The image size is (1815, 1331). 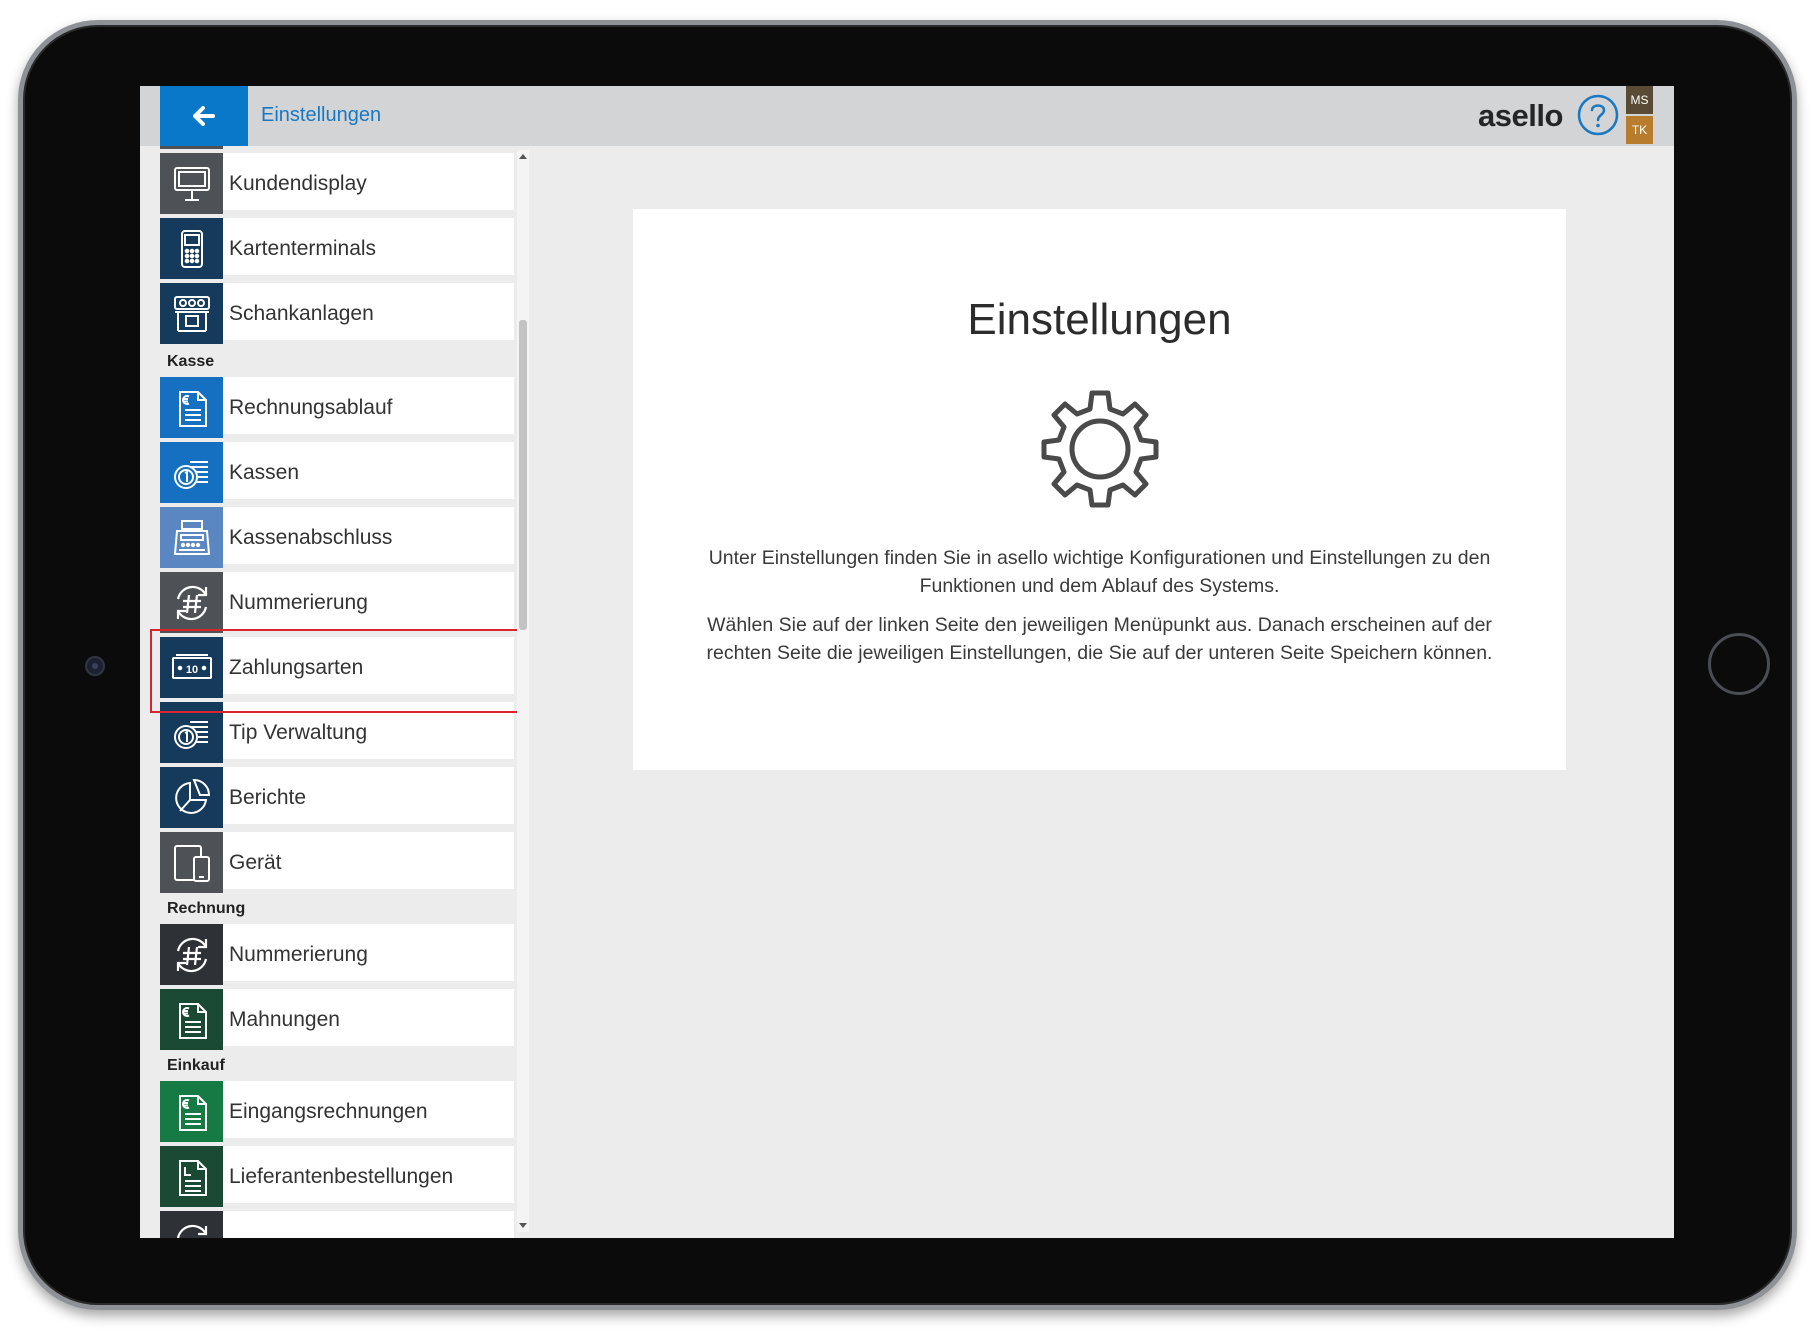 What do you see at coordinates (192, 1177) in the screenshot?
I see `order-document-icon` at bounding box center [192, 1177].